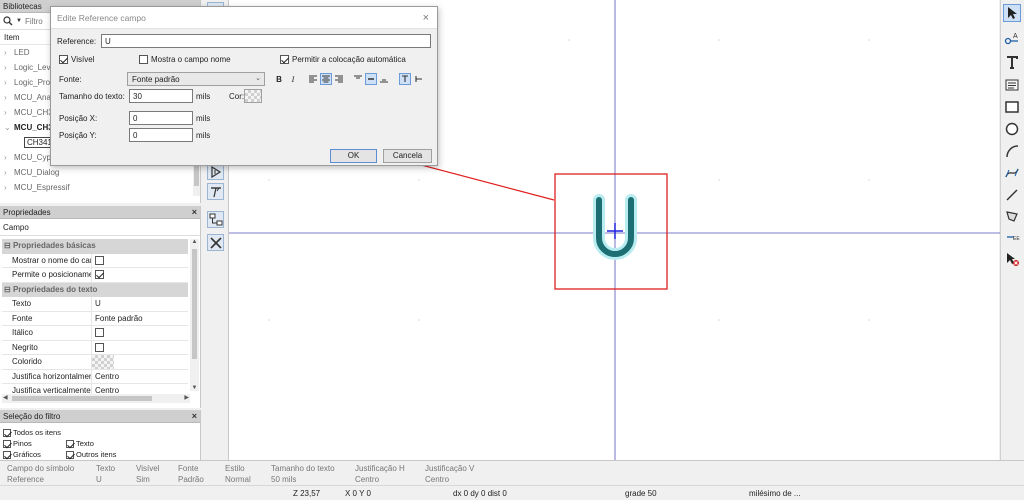 The width and height of the screenshot is (1024, 500). What do you see at coordinates (70, 443) in the screenshot?
I see `filter-text-checkbox` at bounding box center [70, 443].